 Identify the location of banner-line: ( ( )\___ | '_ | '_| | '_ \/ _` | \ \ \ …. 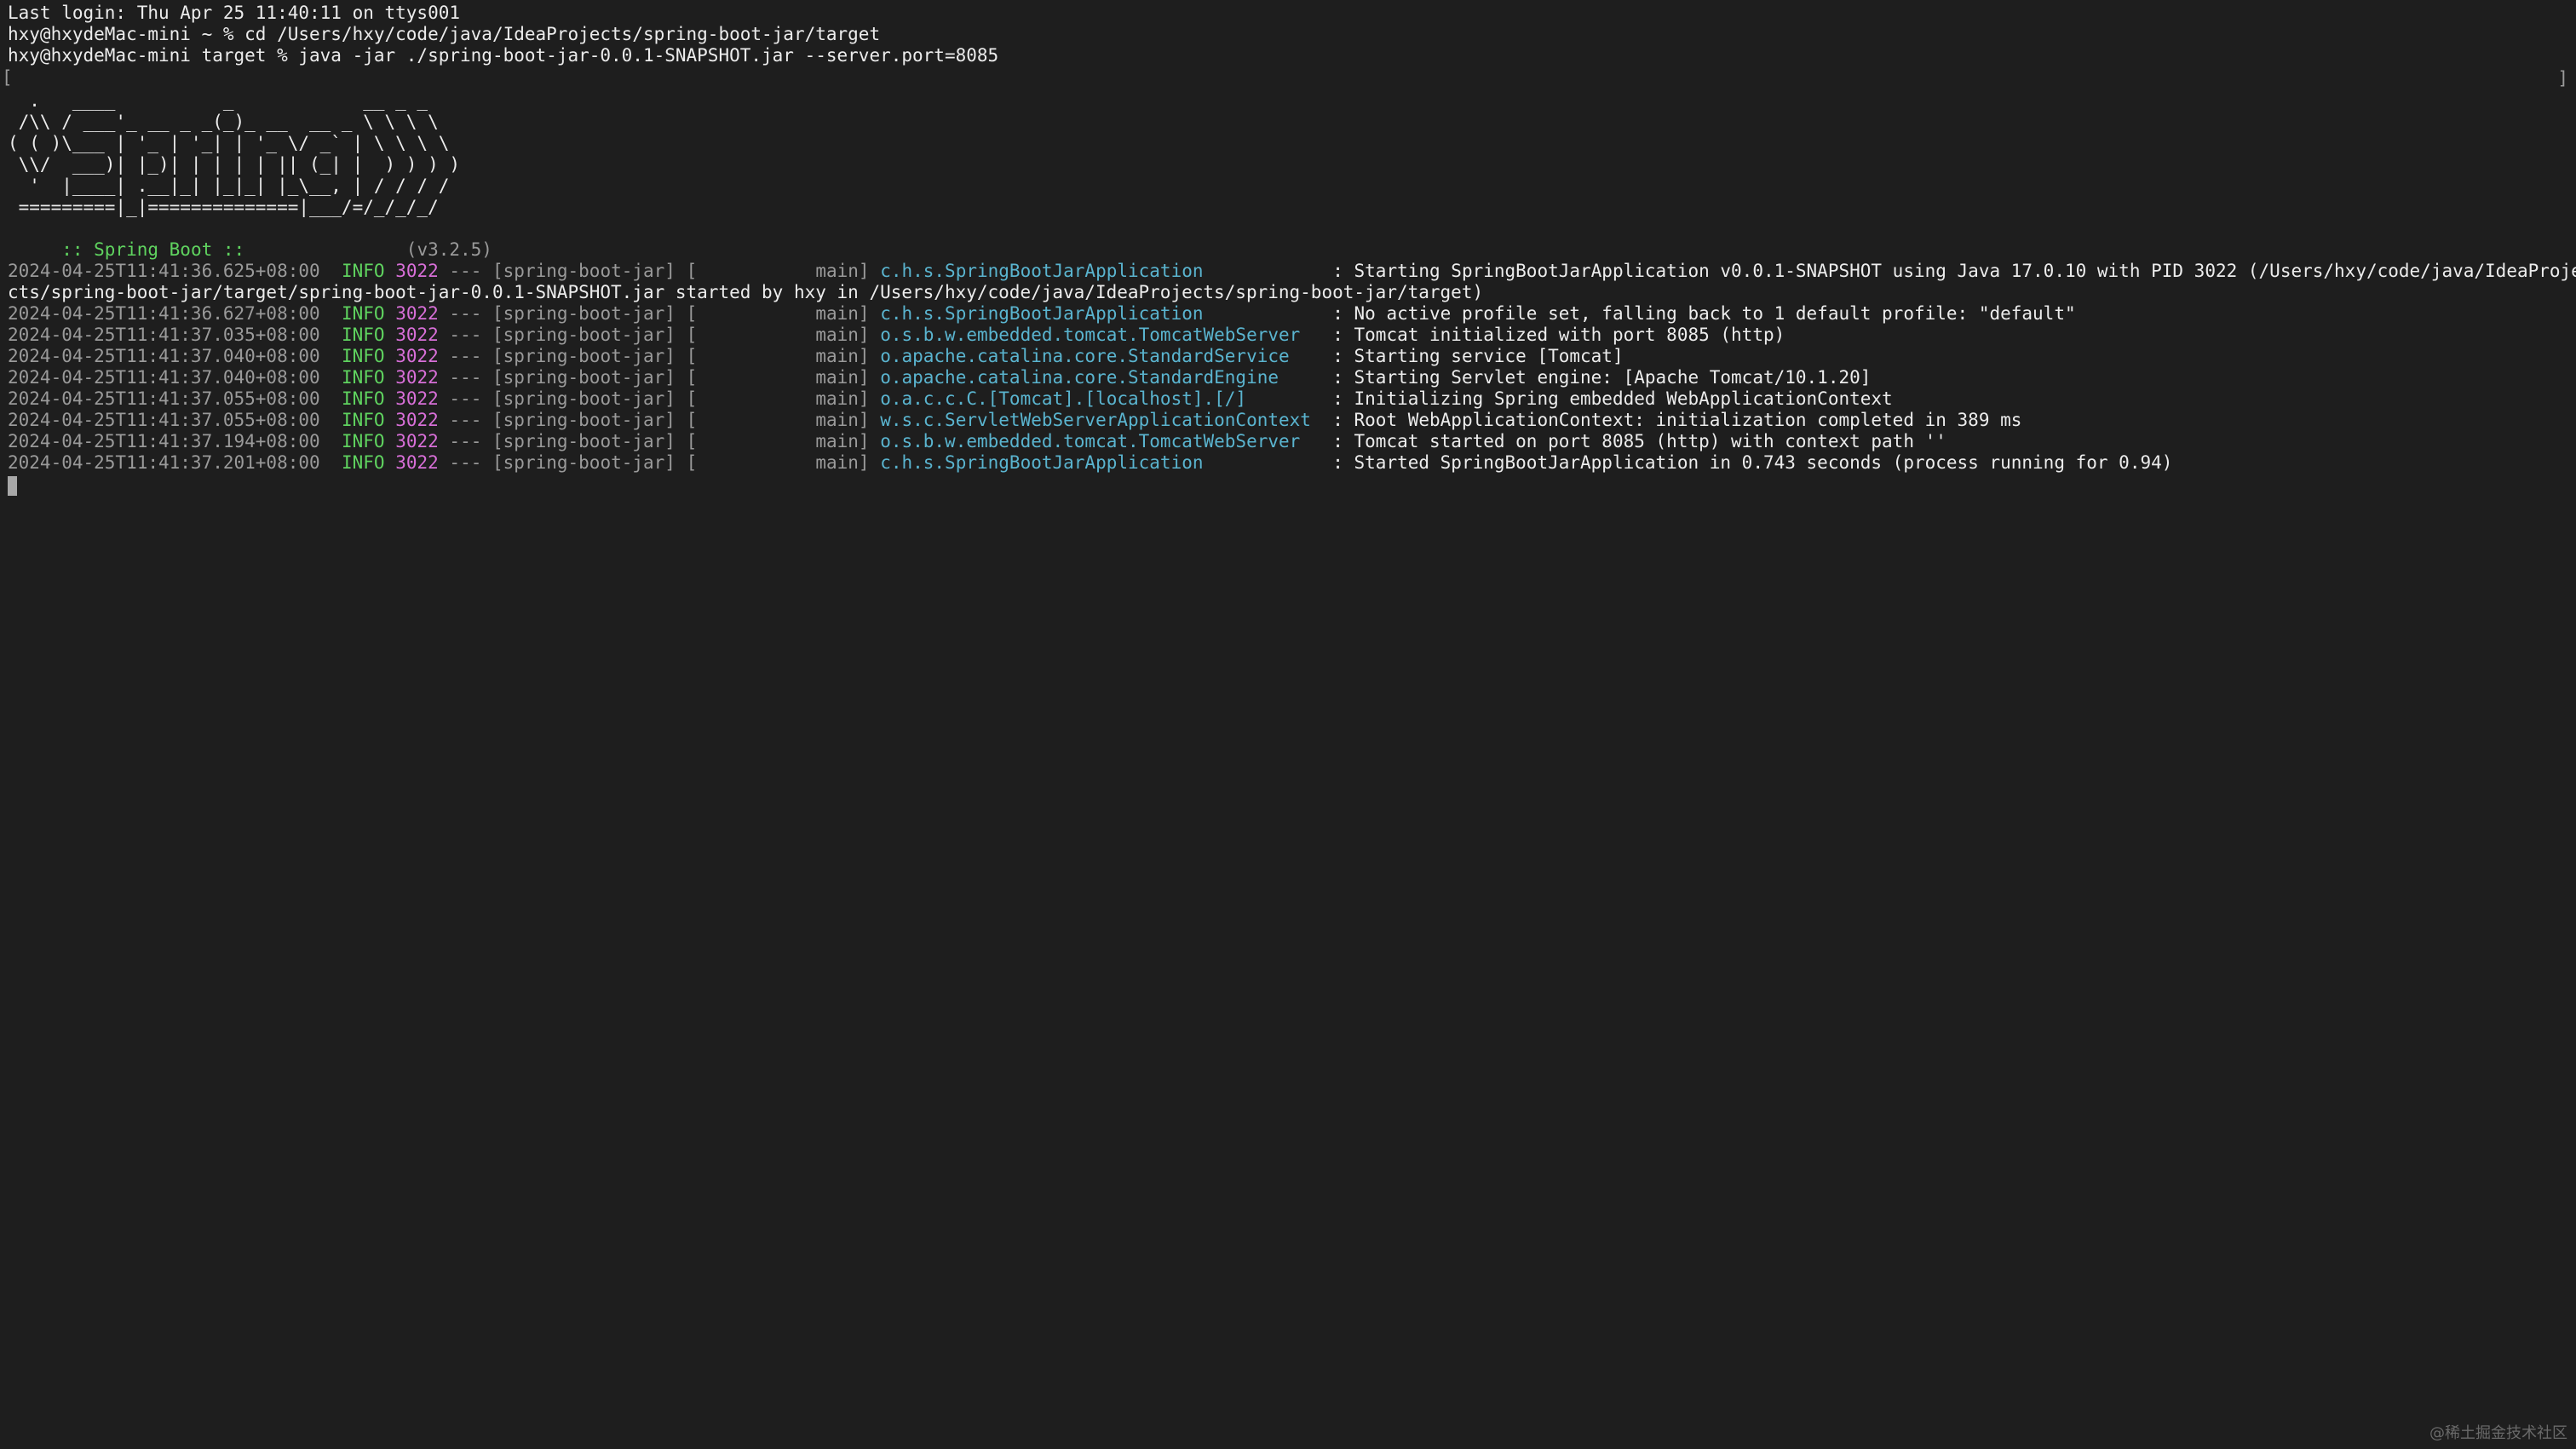
(229, 143).